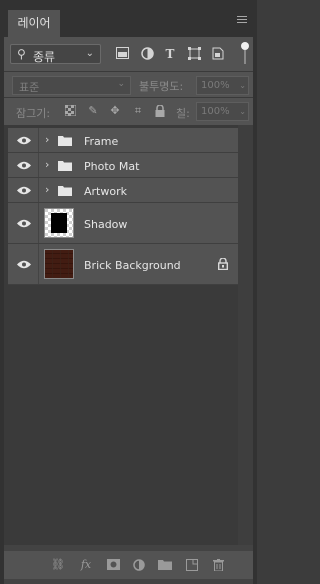 The image size is (320, 584). Describe the element at coordinates (138, 111) in the screenshot. I see `lock-artboard-icon: ⌗` at that location.